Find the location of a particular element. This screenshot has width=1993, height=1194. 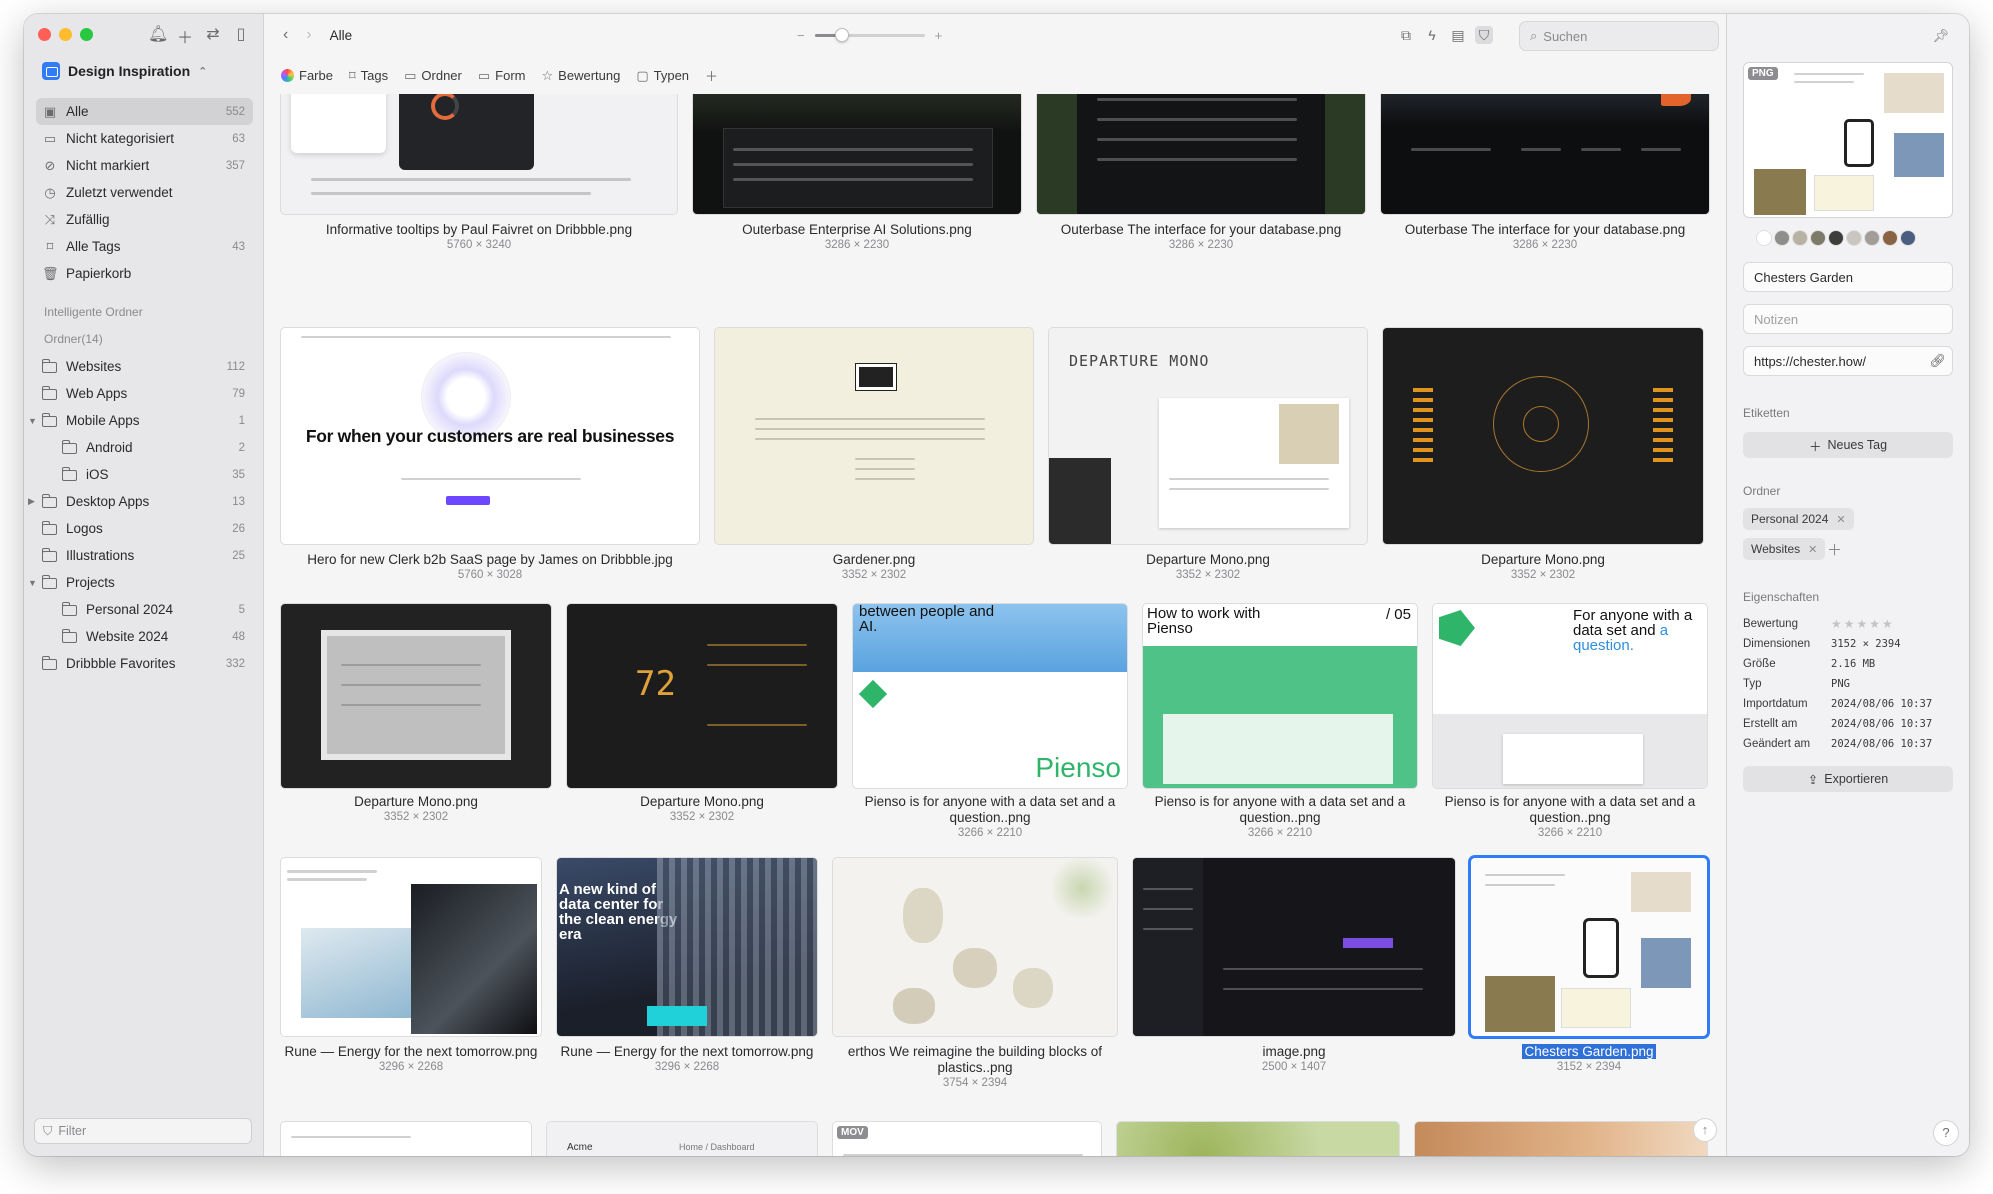

sidebar-item-recent: ◷ Zuletzt verwendet is located at coordinates (144, 192).